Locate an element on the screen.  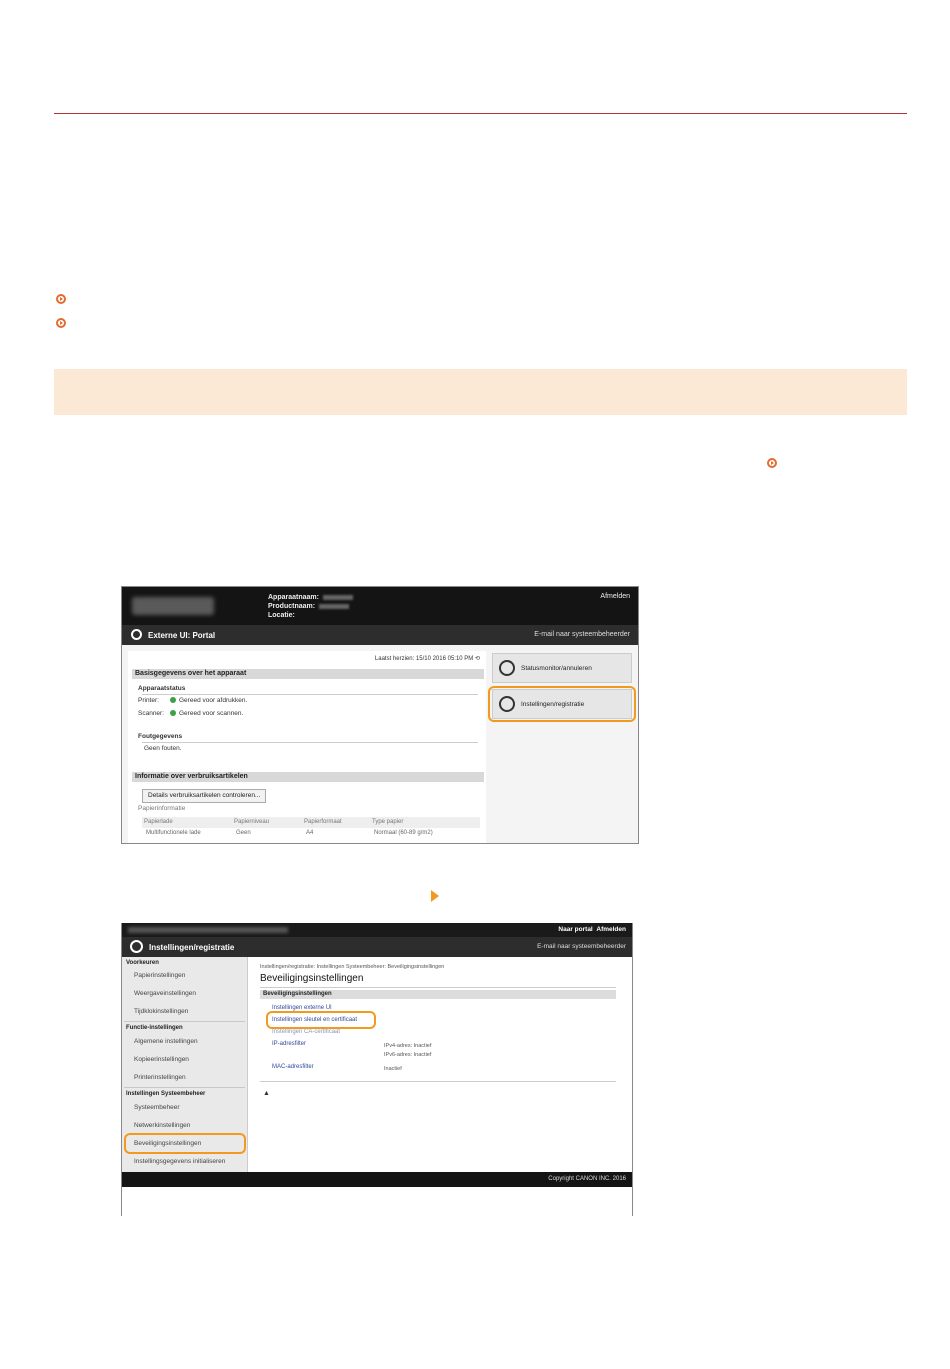
printer-status-text: Gereed voor afdrukken. is located at coordinates (213, 700).